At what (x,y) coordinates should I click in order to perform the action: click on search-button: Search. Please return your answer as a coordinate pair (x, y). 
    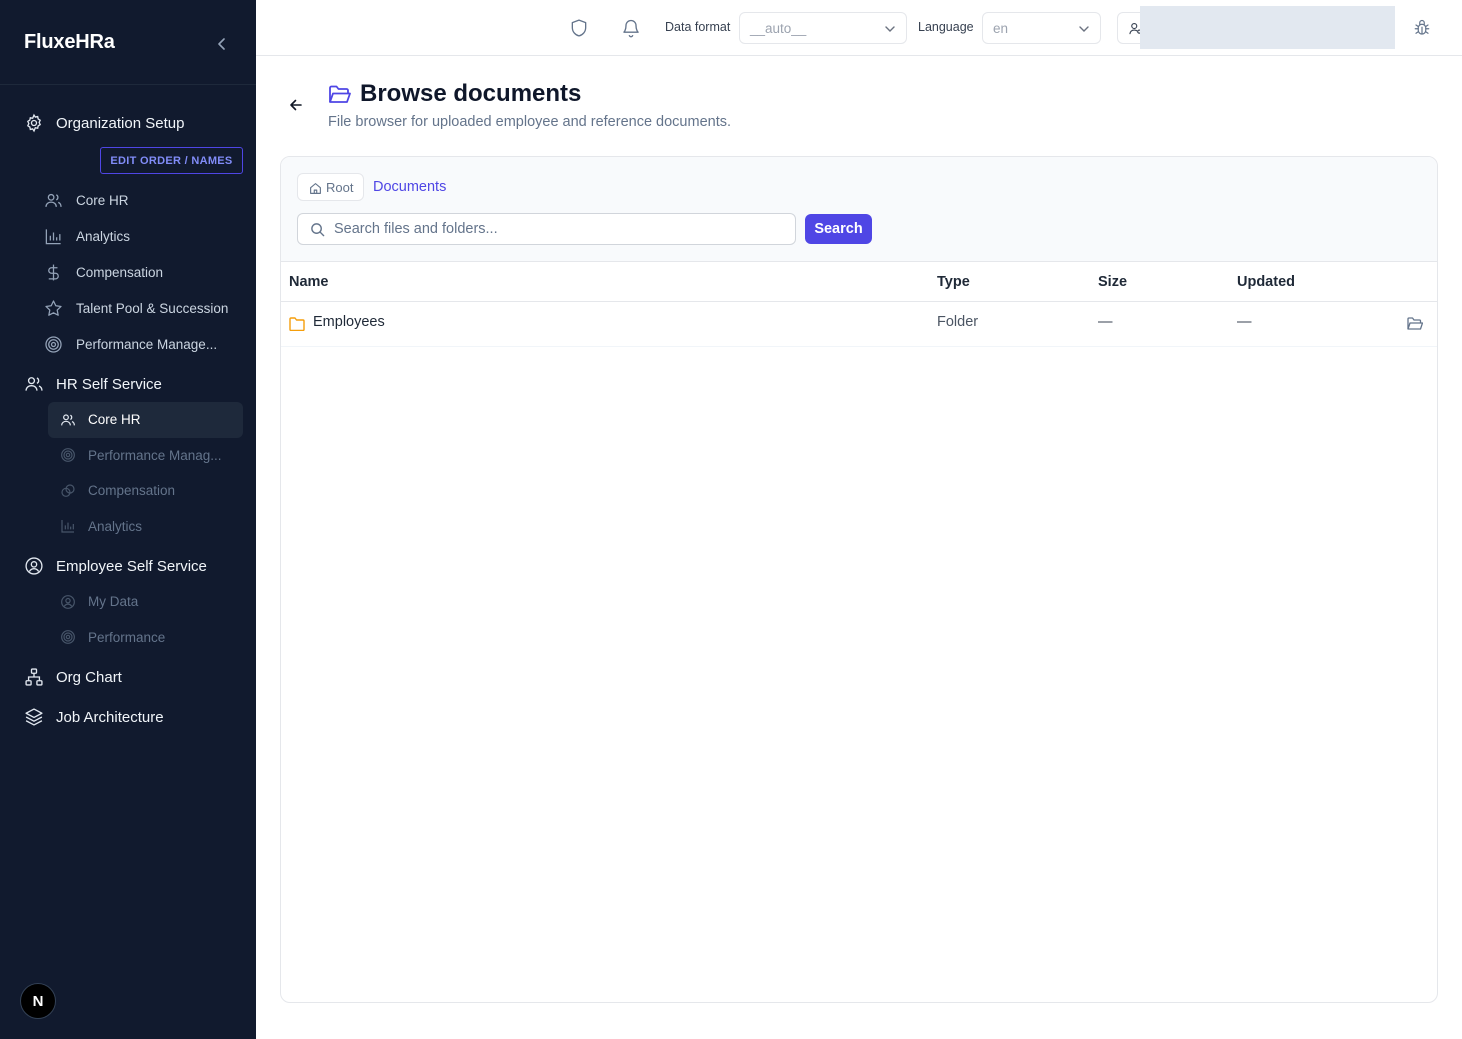
    Looking at the image, I should click on (838, 229).